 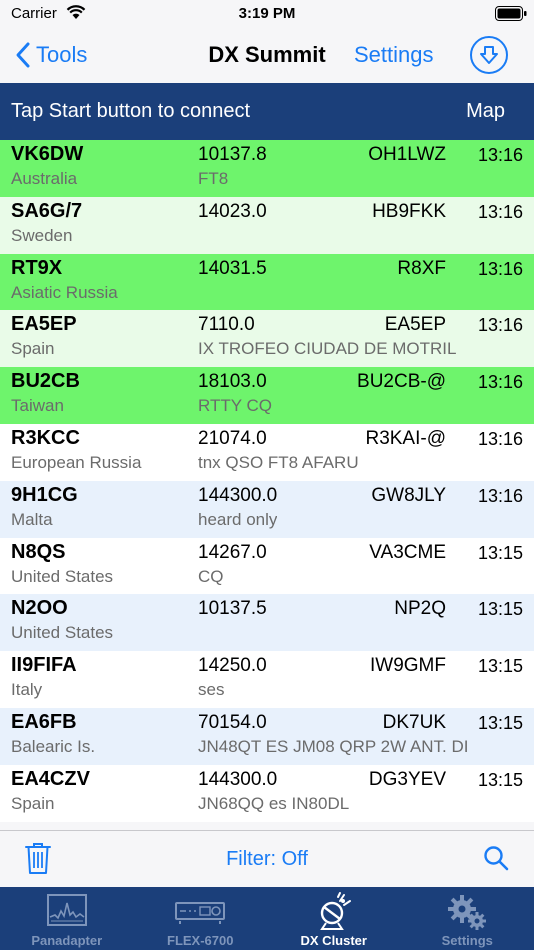 What do you see at coordinates (23, 55) in the screenshot?
I see `chevron-left-icon` at bounding box center [23, 55].